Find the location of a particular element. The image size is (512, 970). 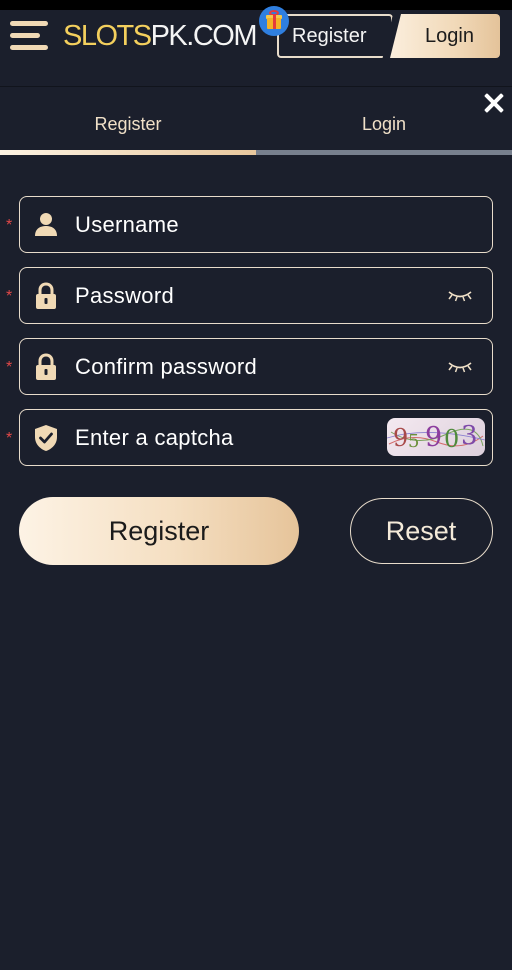

username-placeholder: Username is located at coordinates (127, 224).